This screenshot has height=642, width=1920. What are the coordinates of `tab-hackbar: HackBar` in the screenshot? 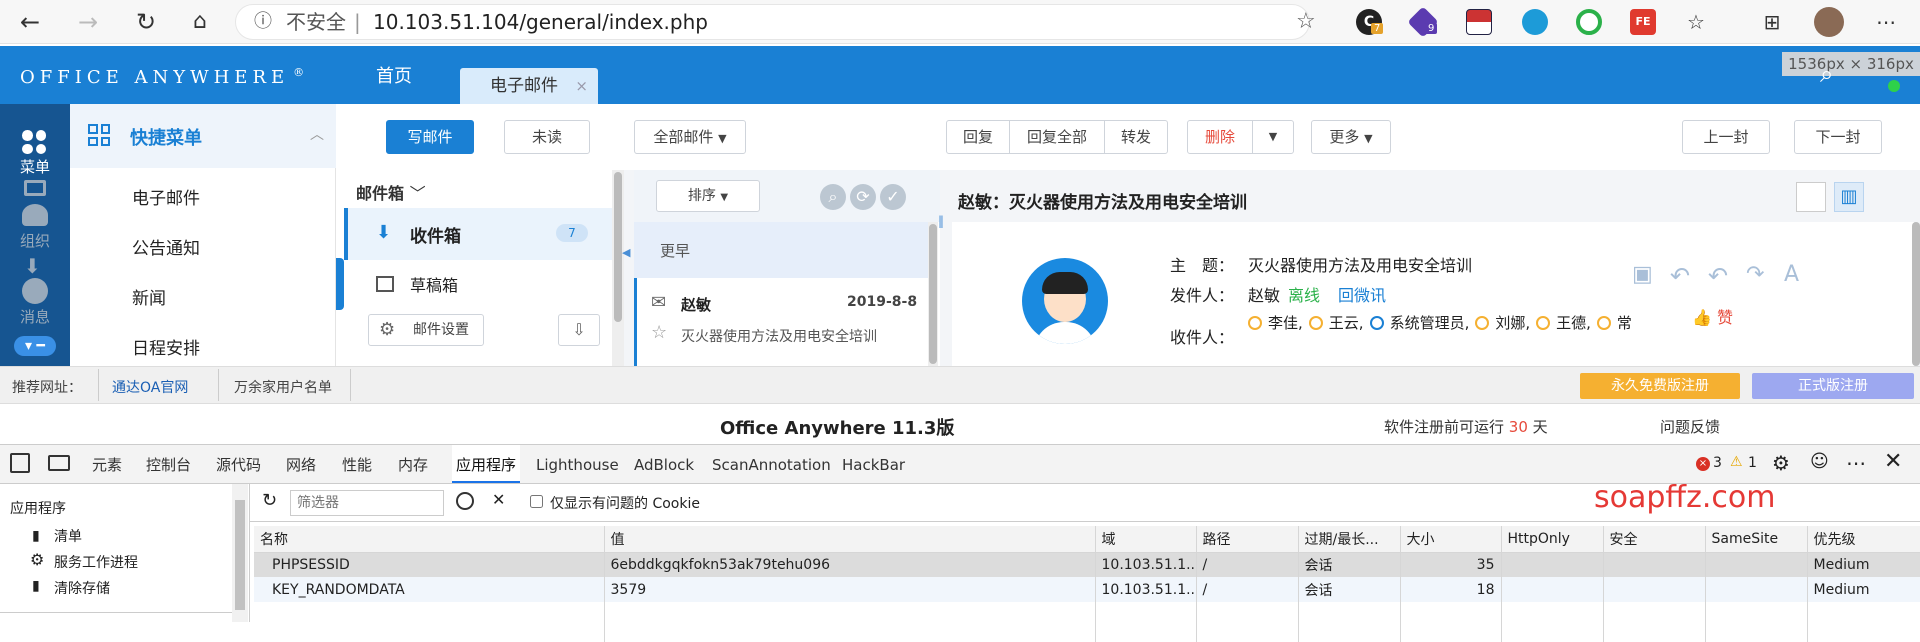 It's located at (873, 465).